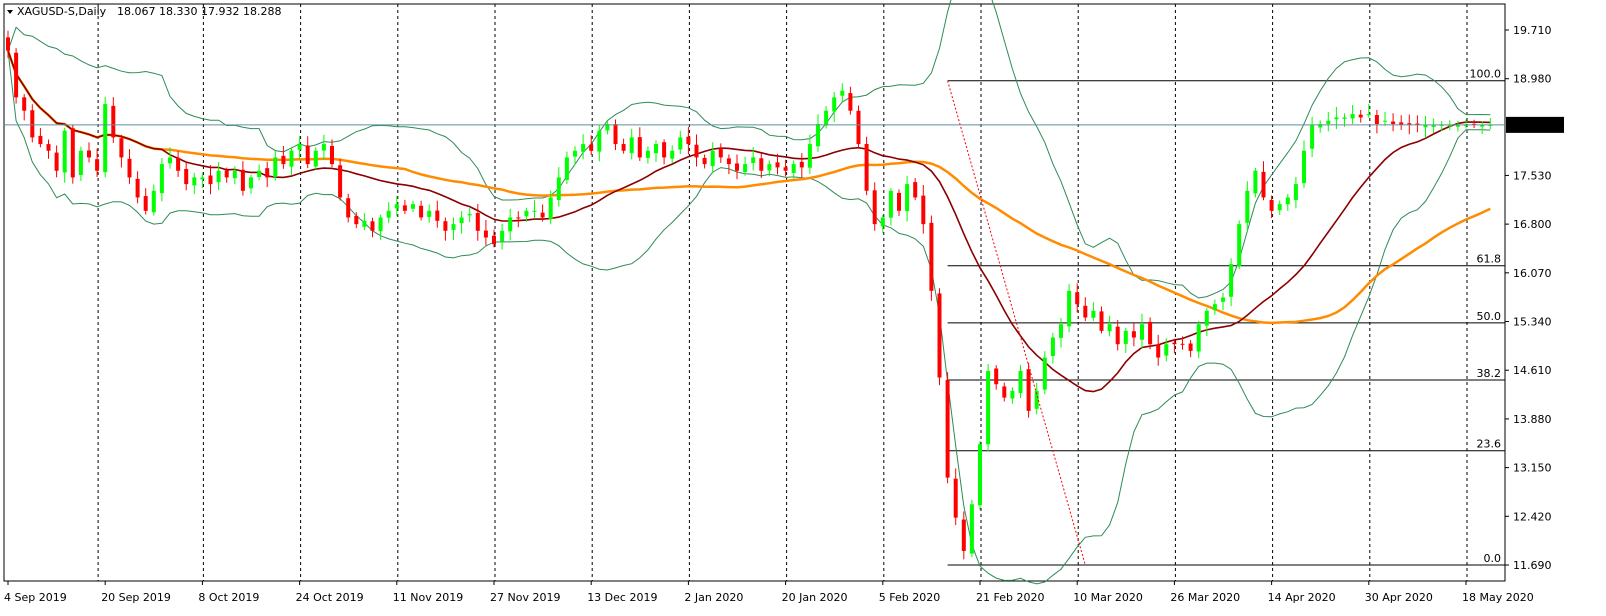 Image resolution: width=1606 pixels, height=616 pixels. What do you see at coordinates (1532, 516) in the screenshot?
I see `y-tick-label-9: 12.420` at bounding box center [1532, 516].